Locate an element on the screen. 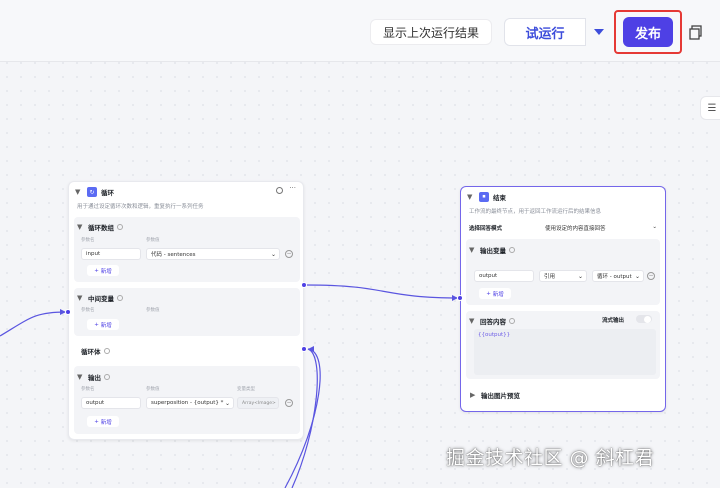 The image size is (720, 488). answer-mode-value: 使用设定的内容直接回答 is located at coordinates (575, 229).